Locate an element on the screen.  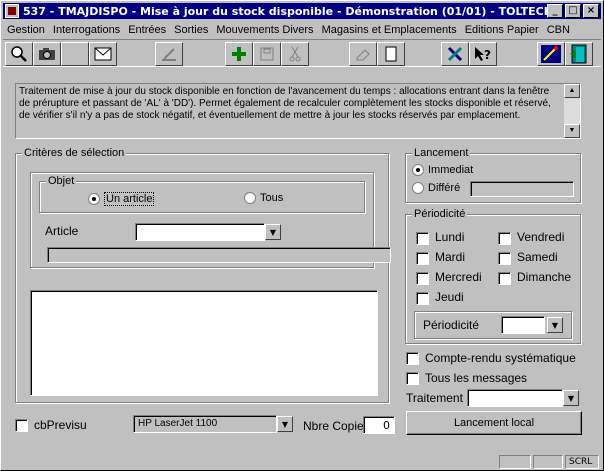
new-page-icon is located at coordinates (391, 54).